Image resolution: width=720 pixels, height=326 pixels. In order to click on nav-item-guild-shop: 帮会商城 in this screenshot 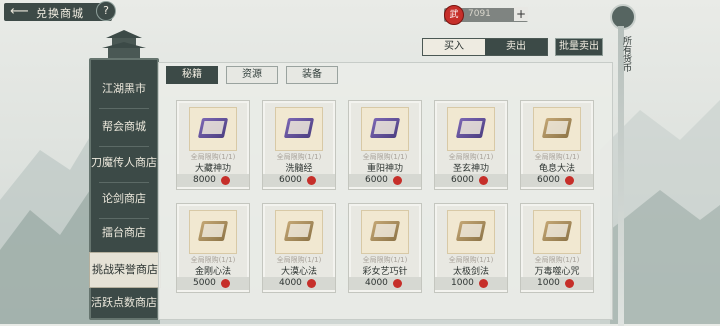, I will do `click(124, 127)`.